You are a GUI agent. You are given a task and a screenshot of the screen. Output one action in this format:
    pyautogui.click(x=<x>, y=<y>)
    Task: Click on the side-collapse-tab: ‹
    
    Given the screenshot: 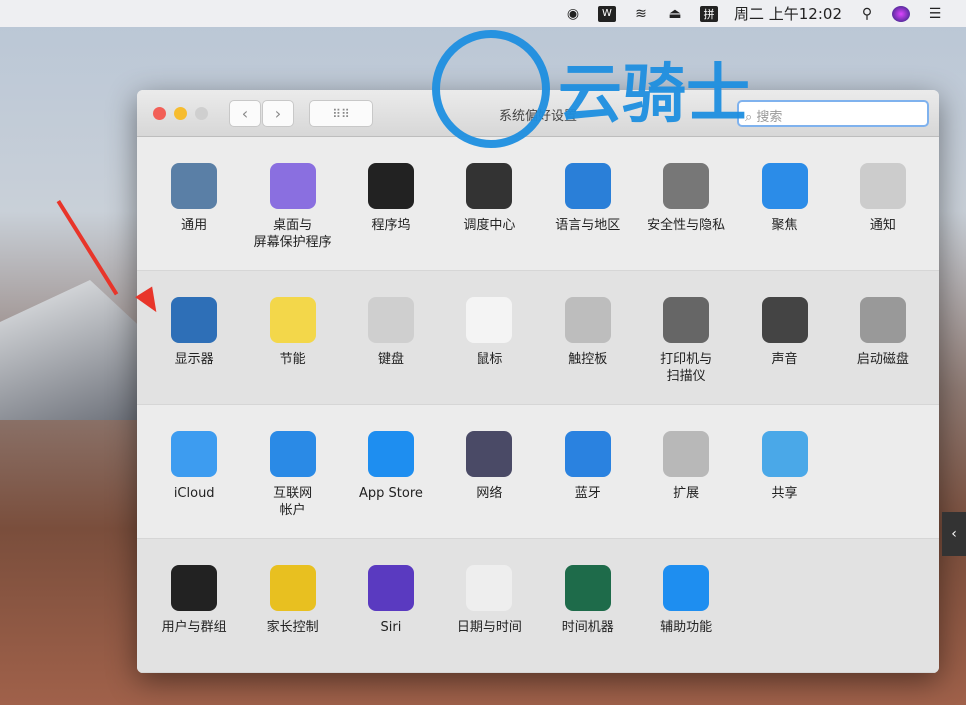 What is the action you would take?
    pyautogui.click(x=954, y=534)
    